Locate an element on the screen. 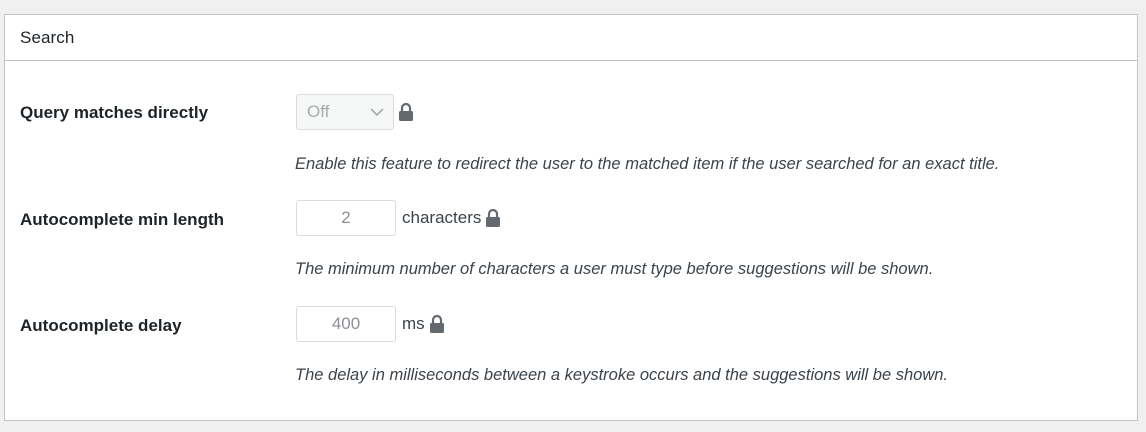 This screenshot has width=1146, height=432. unit-label: characters is located at coordinates (442, 217).